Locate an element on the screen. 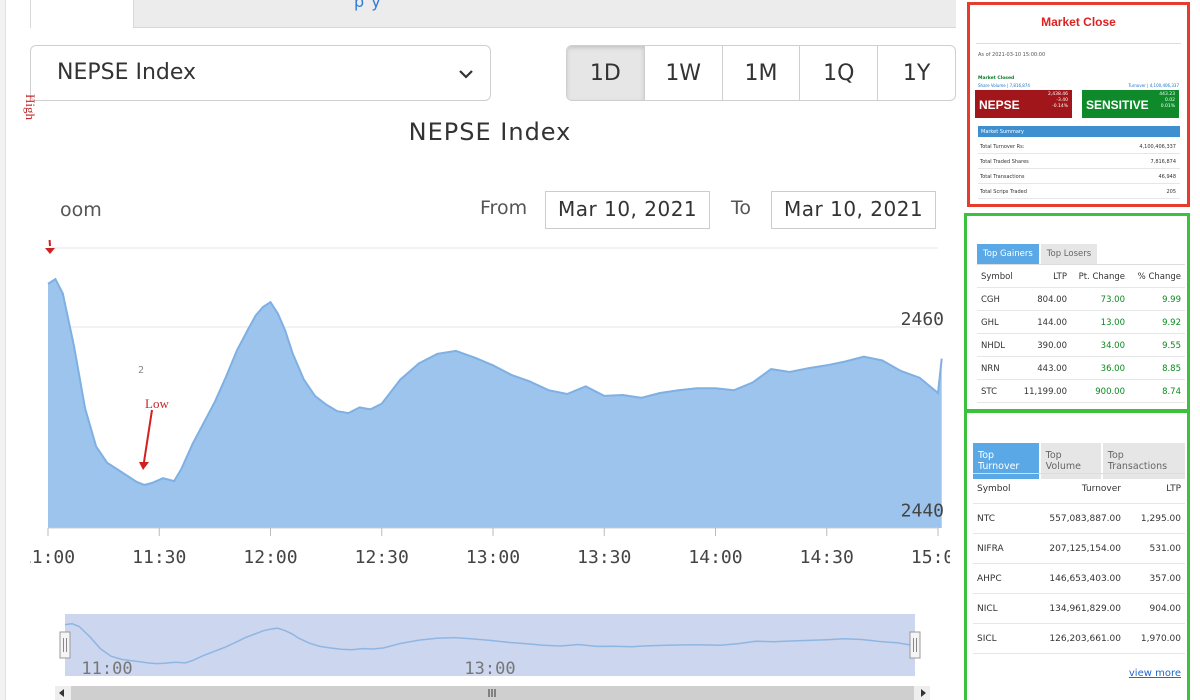  from-label: From is located at coordinates (504, 208).